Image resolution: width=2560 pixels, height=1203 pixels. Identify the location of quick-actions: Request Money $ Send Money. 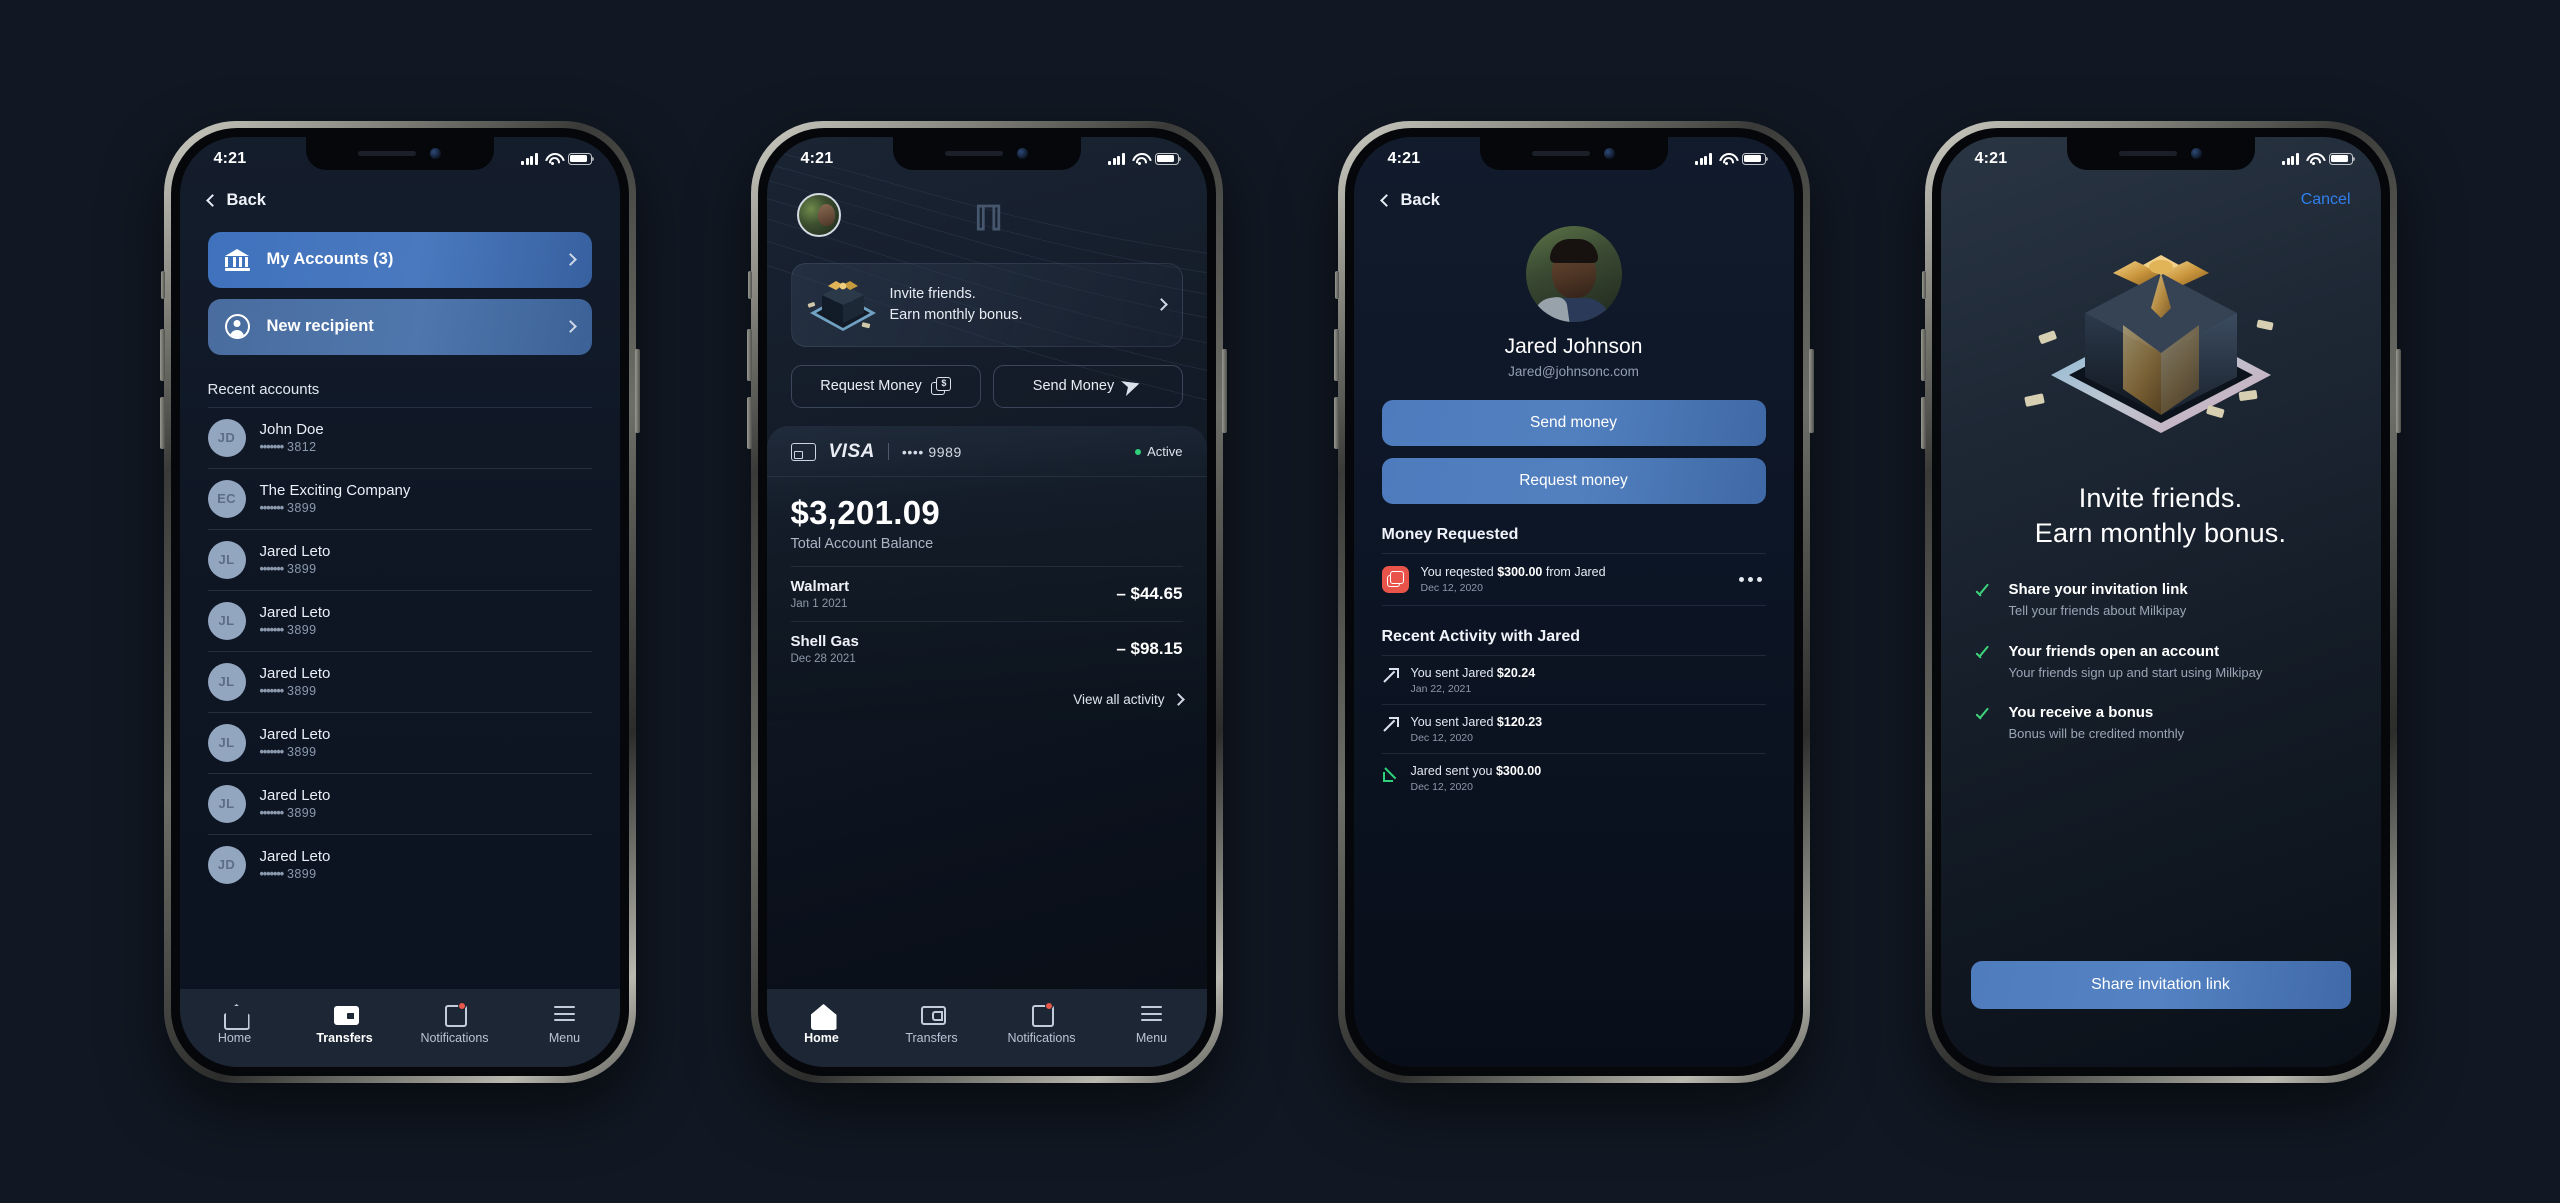
(987, 377).